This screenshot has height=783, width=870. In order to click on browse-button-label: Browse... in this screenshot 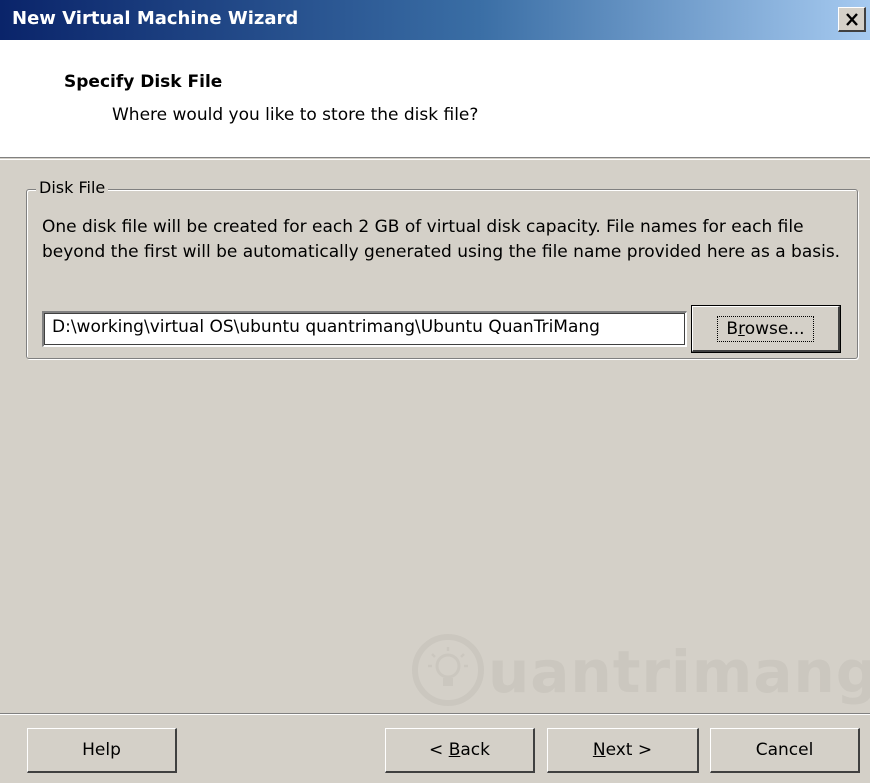, I will do `click(765, 328)`.